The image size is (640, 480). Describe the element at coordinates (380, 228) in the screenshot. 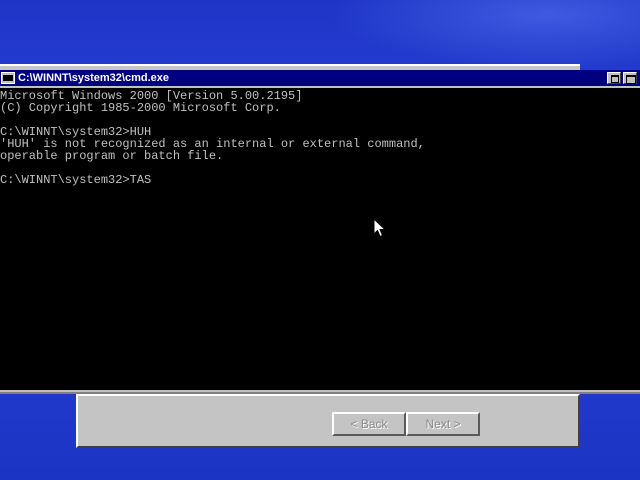

I see `mouse-pointer-icon` at that location.